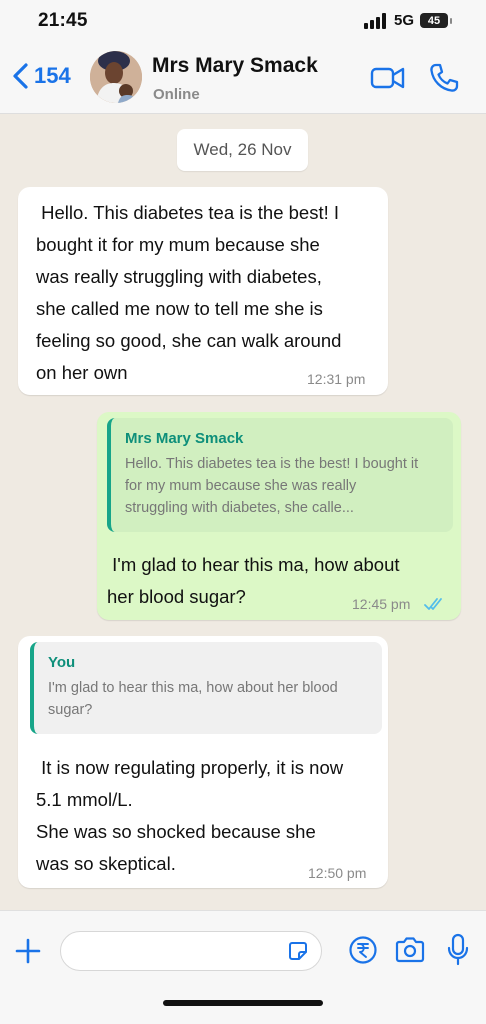  Describe the element at coordinates (337, 873) in the screenshot. I see `message-time: 12:50 pm` at that location.